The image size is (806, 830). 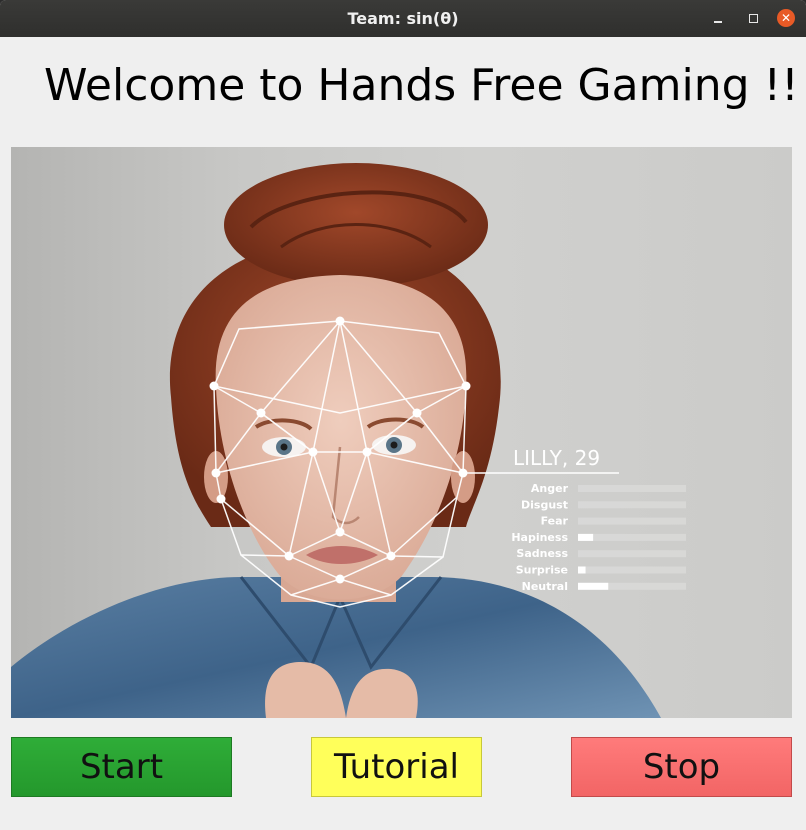 What do you see at coordinates (786, 18) in the screenshot?
I see `close-icon: ✕` at bounding box center [786, 18].